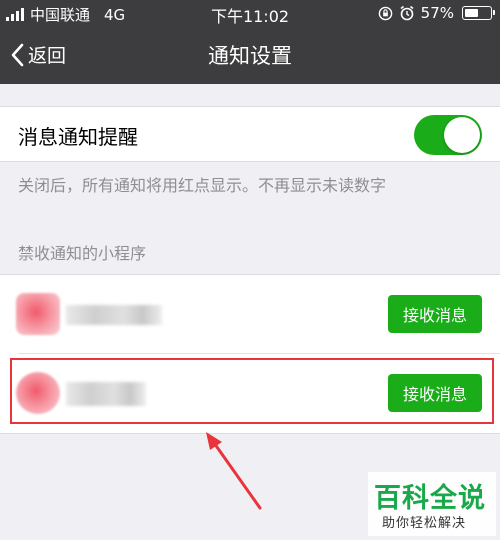 The width and height of the screenshot is (500, 540). Describe the element at coordinates (202, 185) in the screenshot. I see `toggle-description: 关闭后，所有通知将用红点显示。不再显示未读数字` at that location.